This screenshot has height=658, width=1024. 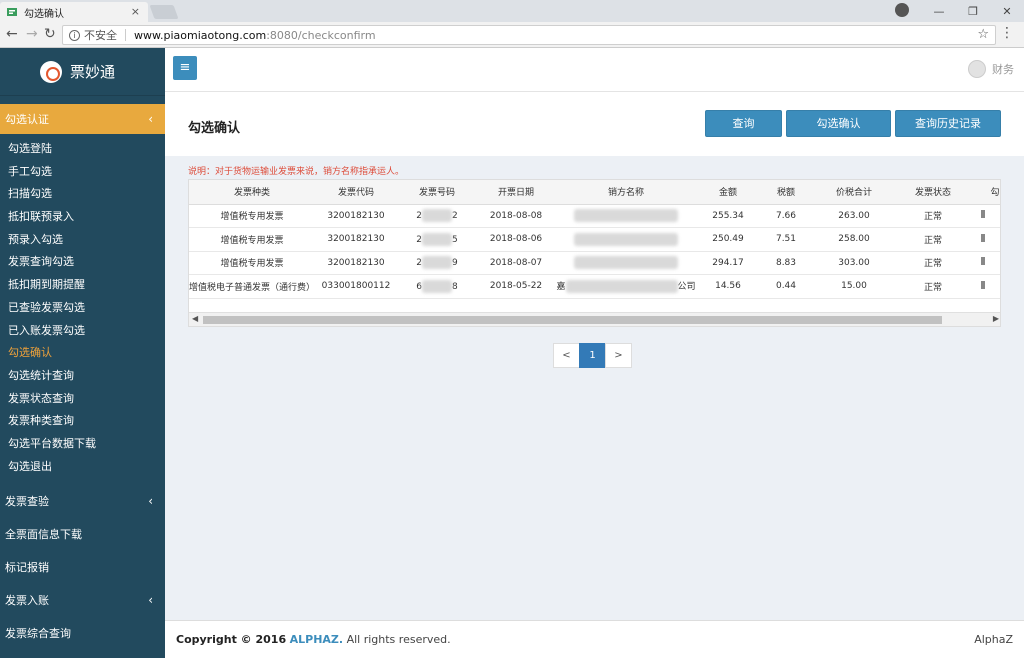 What do you see at coordinates (566, 355) in the screenshot?
I see `prev-page-button: <` at bounding box center [566, 355].